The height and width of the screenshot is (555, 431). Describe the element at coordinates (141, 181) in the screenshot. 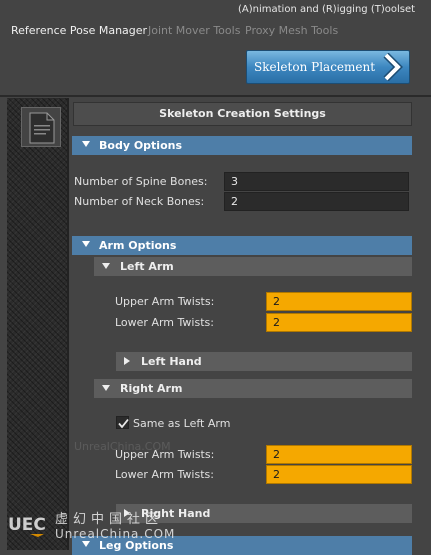

I see `spine-bones-label: Number of Spine Bones:` at that location.